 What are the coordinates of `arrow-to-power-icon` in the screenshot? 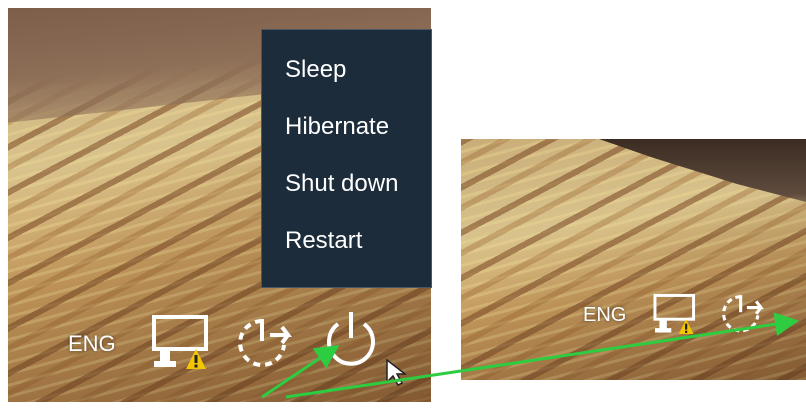 It's located at (300, 371).